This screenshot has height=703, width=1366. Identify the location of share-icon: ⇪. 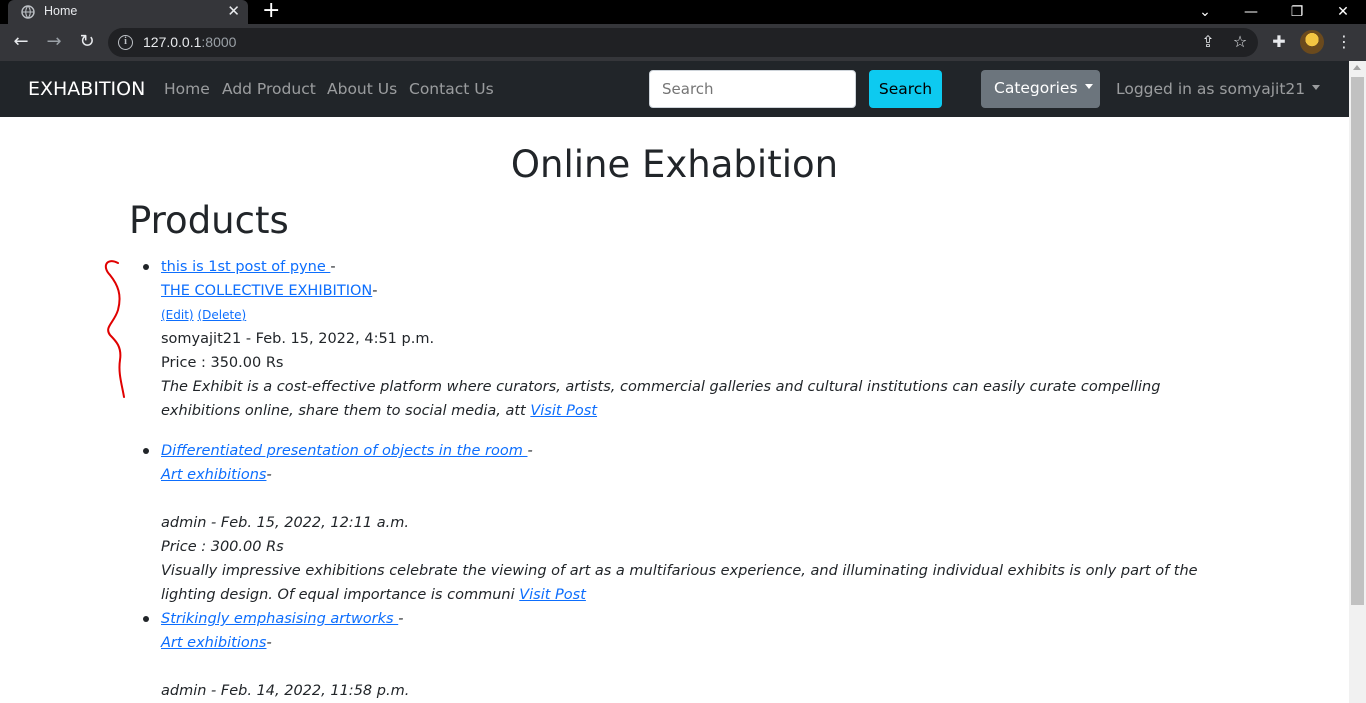
(1208, 42).